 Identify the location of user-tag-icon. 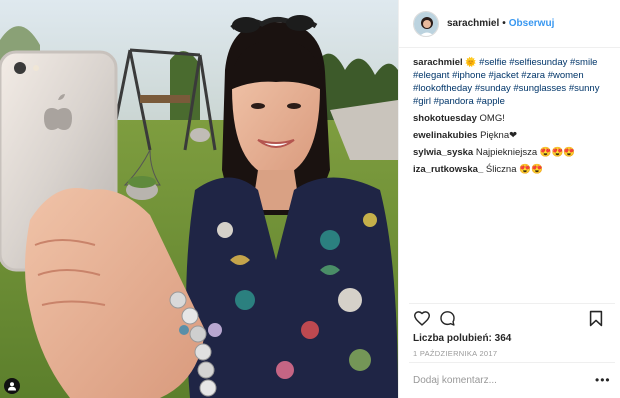
(12, 386).